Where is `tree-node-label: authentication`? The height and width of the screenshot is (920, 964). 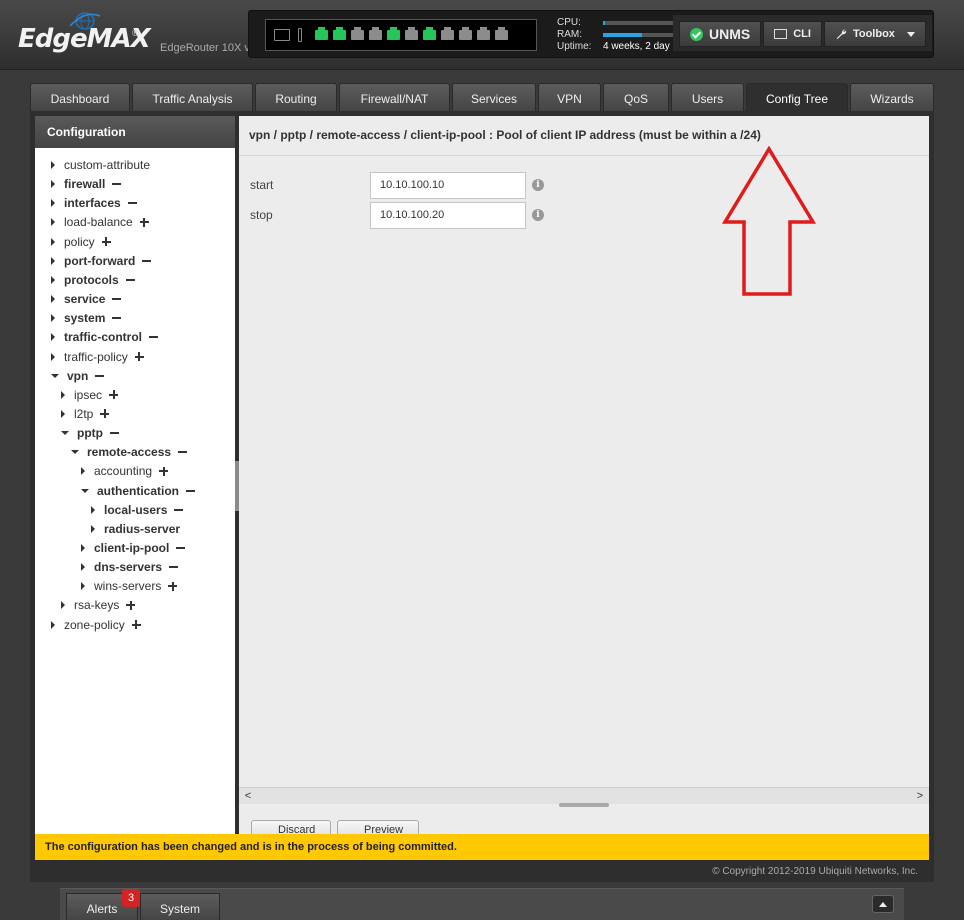 tree-node-label: authentication is located at coordinates (138, 491).